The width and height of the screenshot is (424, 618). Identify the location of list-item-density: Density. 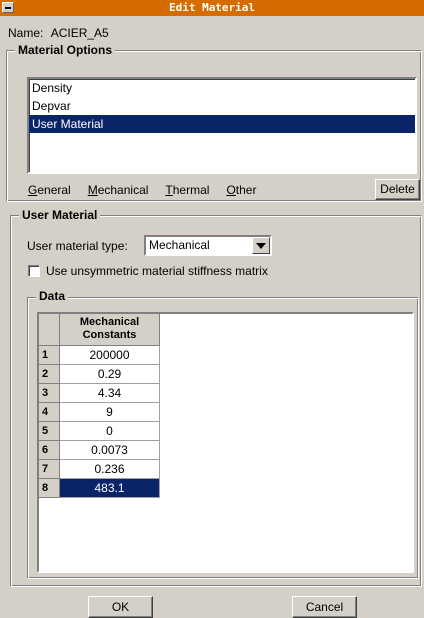
(222, 88).